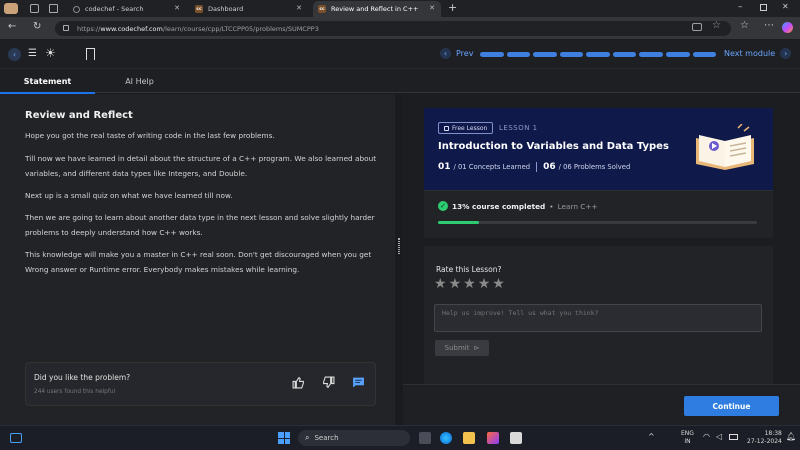 This screenshot has height=450, width=800. I want to click on lang-code: ENG, so click(687, 433).